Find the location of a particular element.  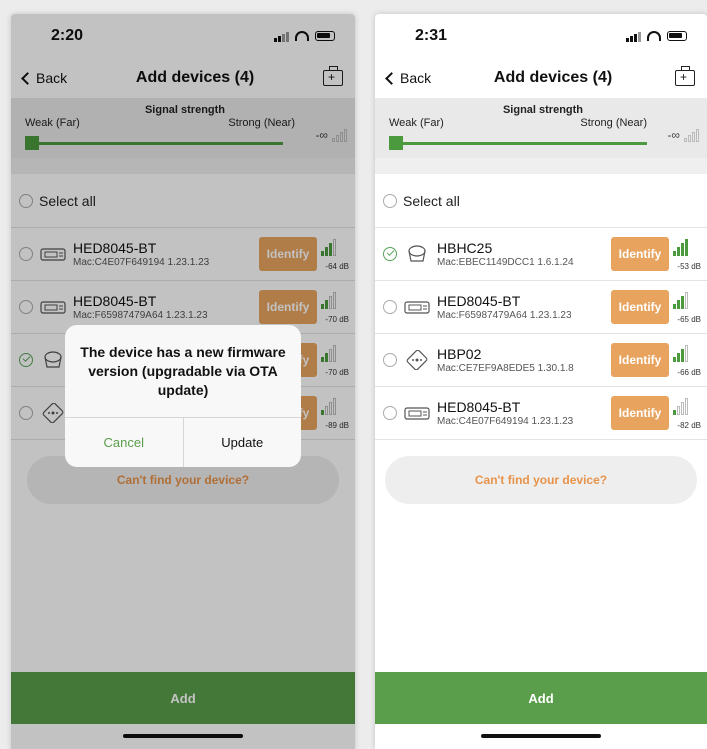

rssi-value: -53 dB is located at coordinates (689, 266).